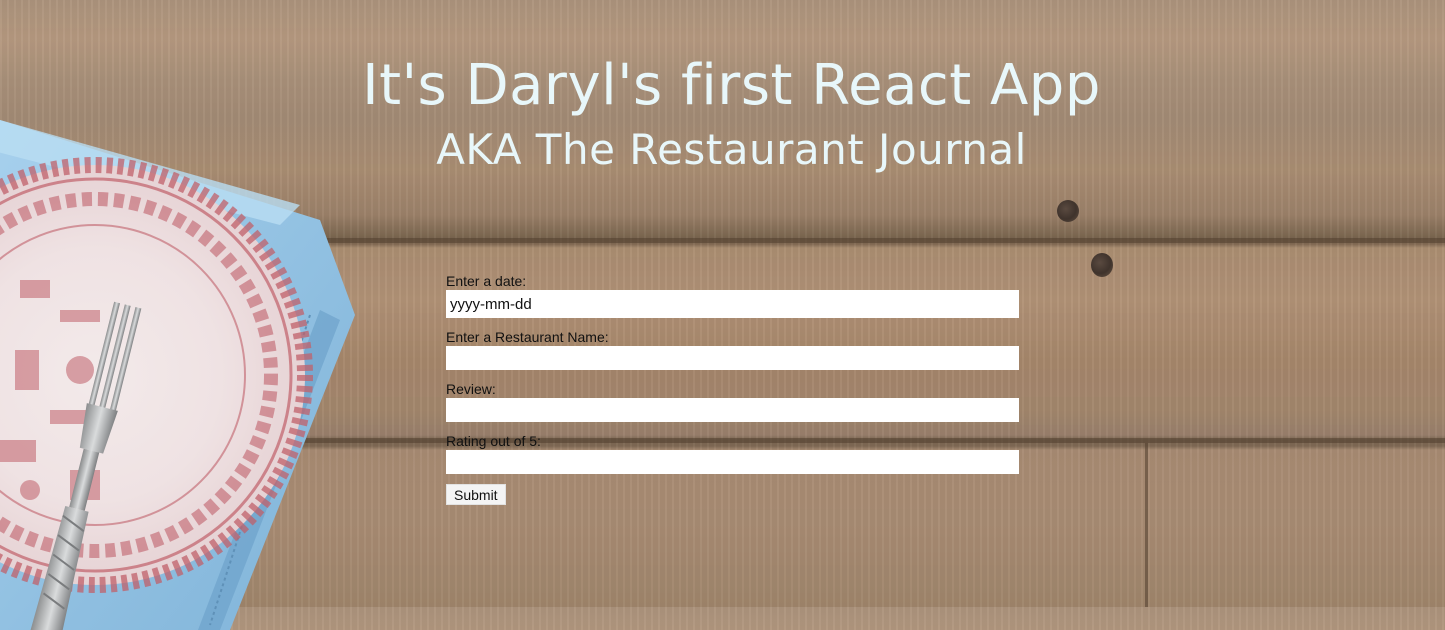 The width and height of the screenshot is (1445, 630). I want to click on restaurant-name-input, so click(732, 358).